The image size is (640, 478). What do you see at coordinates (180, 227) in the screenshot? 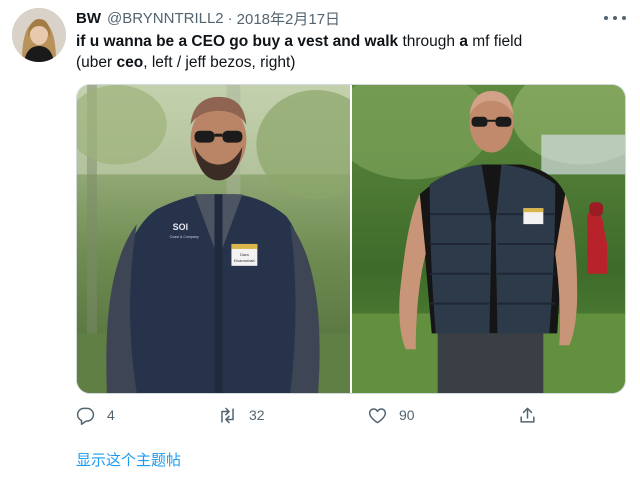
I see `vest-logo: SOI` at bounding box center [180, 227].